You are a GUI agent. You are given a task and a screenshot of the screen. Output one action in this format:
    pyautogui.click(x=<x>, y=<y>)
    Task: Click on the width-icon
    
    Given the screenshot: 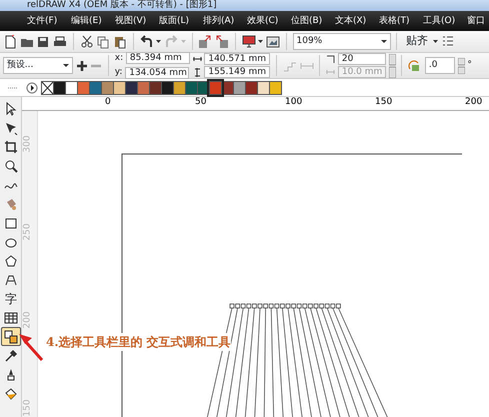 What is the action you would take?
    pyautogui.click(x=197, y=59)
    